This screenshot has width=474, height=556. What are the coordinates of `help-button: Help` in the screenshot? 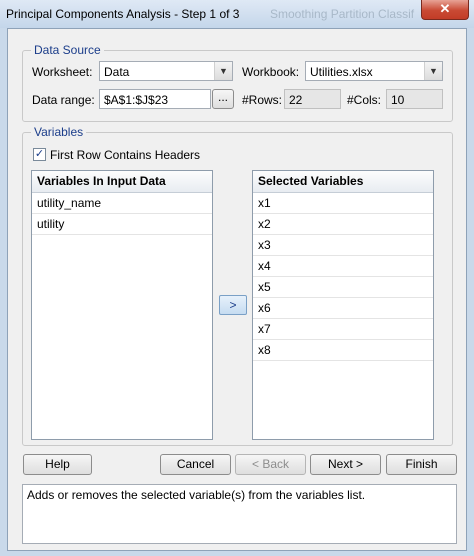 It's located at (57, 464).